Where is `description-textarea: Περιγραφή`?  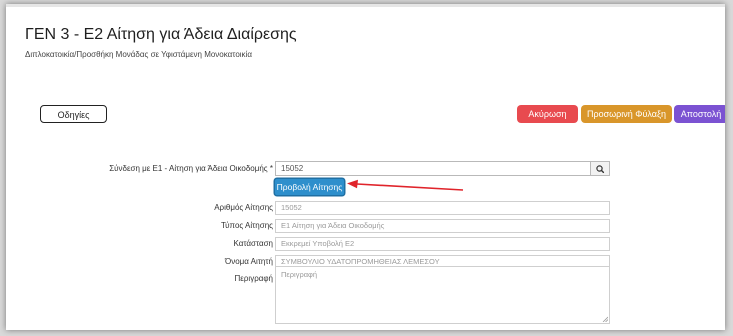
description-textarea: Περιγραφή is located at coordinates (442, 295).